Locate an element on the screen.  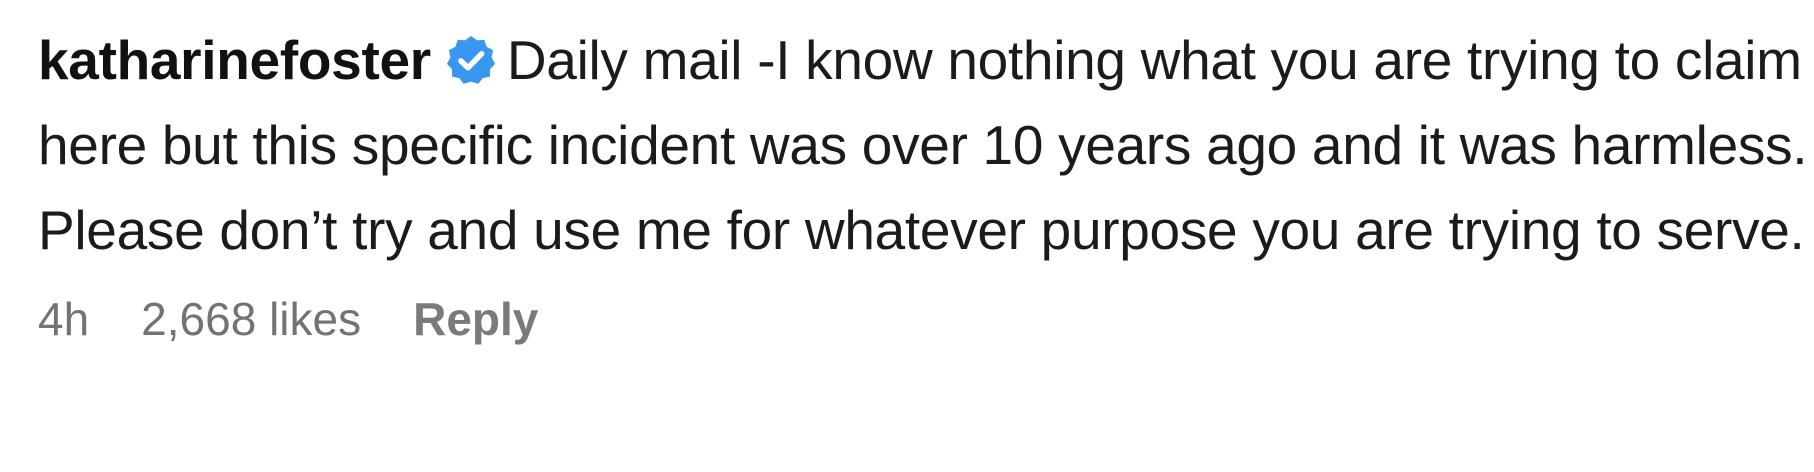
timestamp: 4h is located at coordinates (63, 319).